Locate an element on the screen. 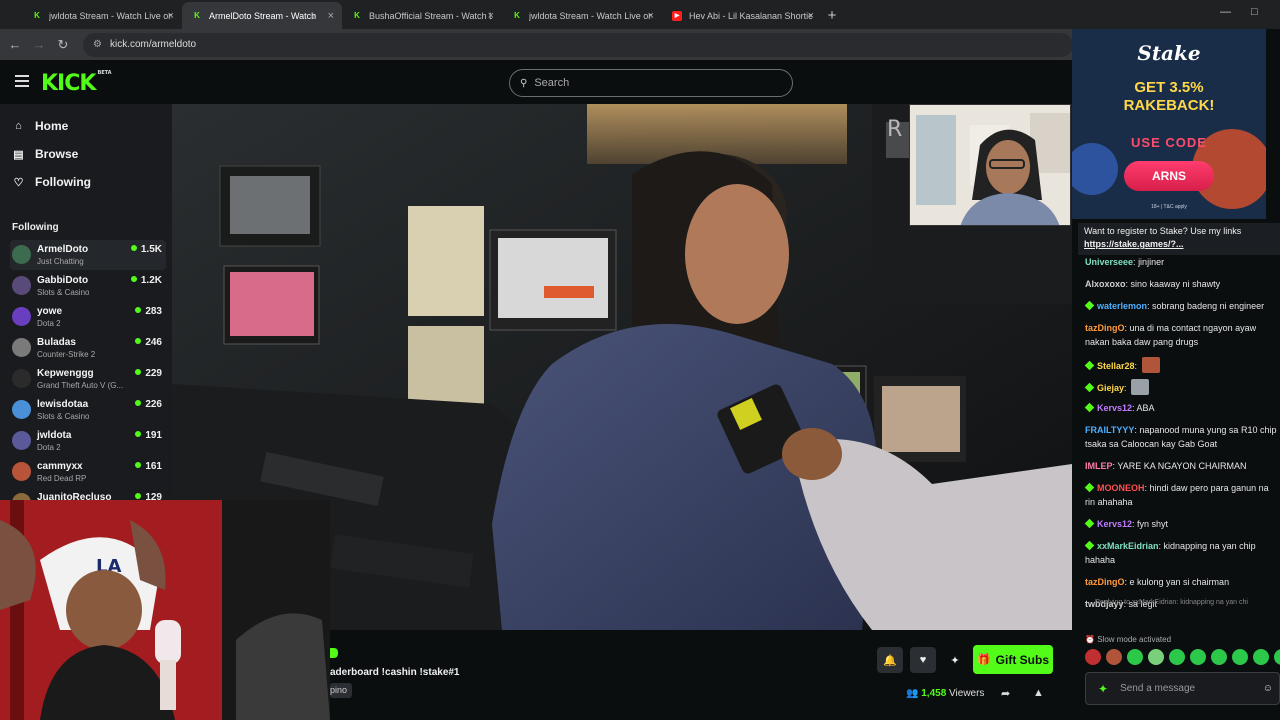 The width and height of the screenshot is (1280, 720). ad-terms: 18+ | T&C apply is located at coordinates (1169, 207).